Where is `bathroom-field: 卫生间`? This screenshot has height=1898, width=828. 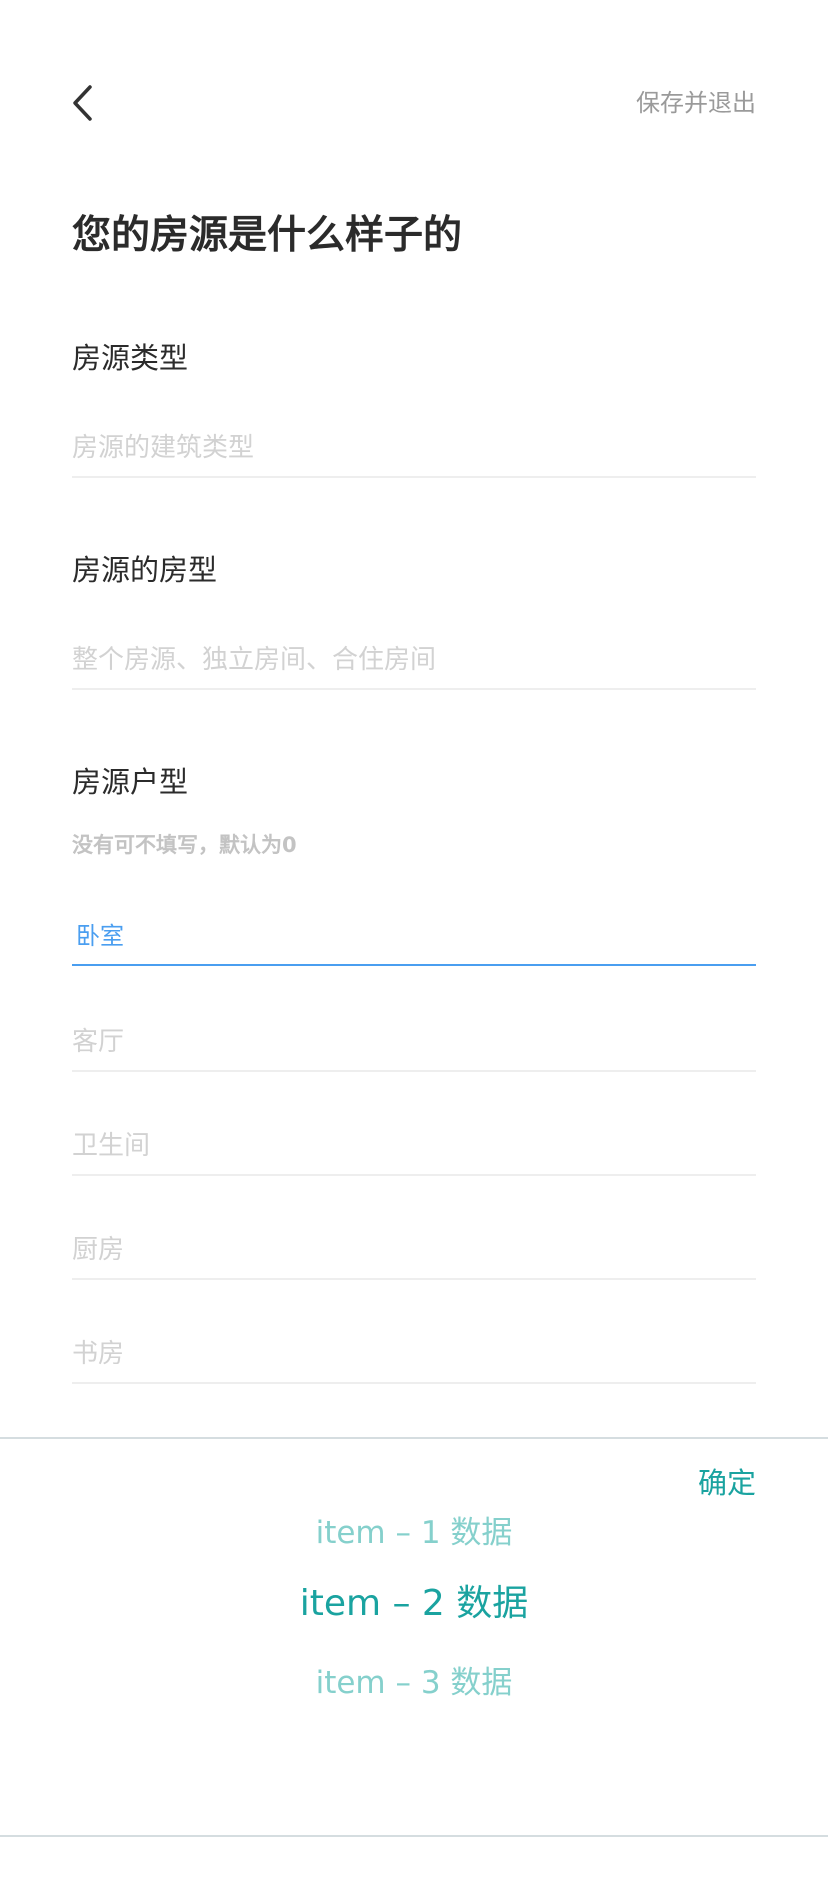
bathroom-field: 卫生间 is located at coordinates (414, 1147).